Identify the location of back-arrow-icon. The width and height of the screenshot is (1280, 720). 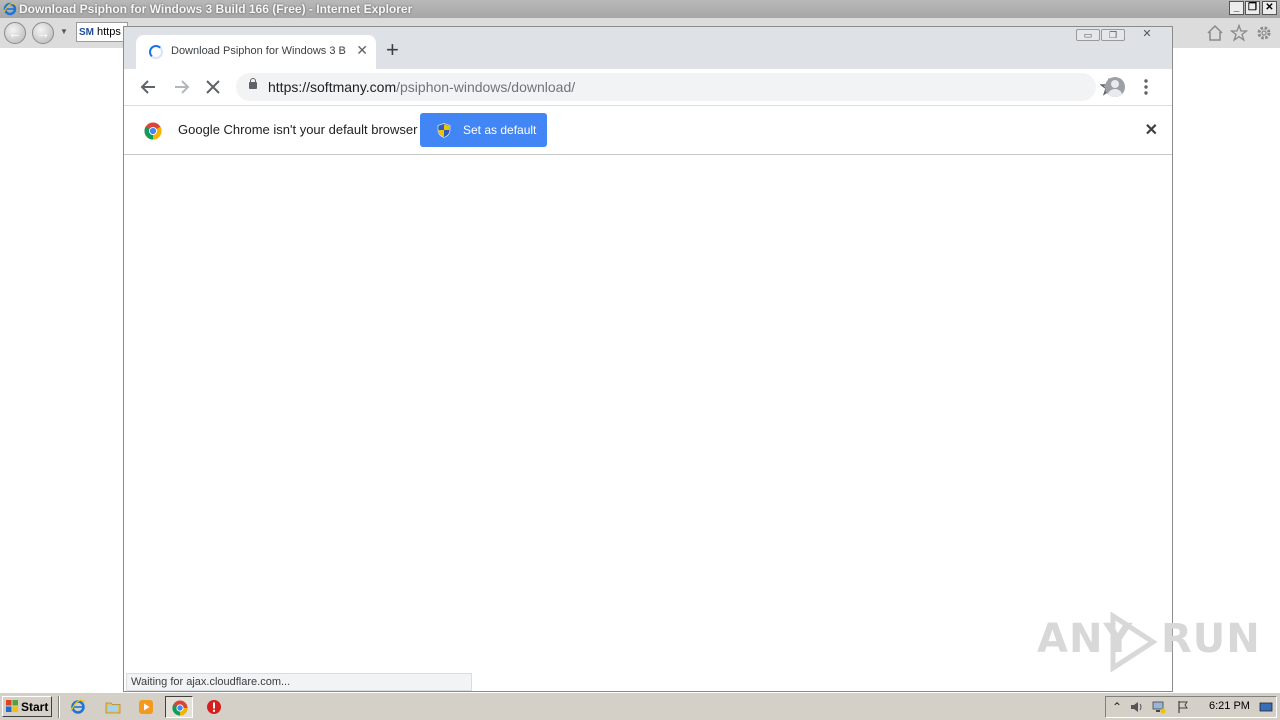
(149, 87).